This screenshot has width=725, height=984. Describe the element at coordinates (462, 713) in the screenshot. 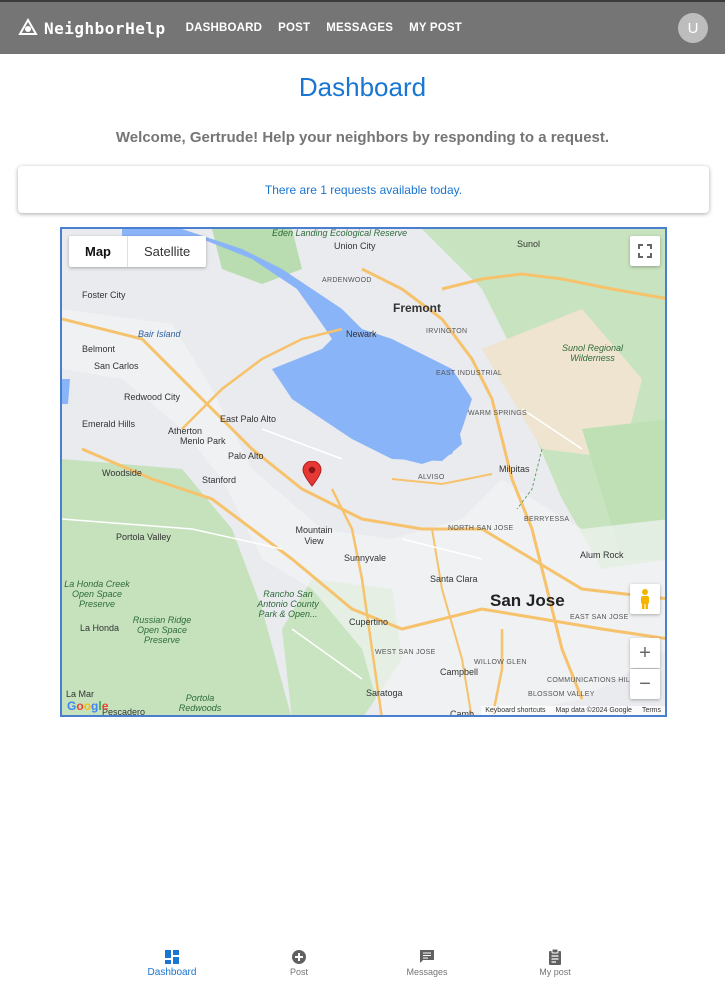

I see `map-label: Camb` at that location.